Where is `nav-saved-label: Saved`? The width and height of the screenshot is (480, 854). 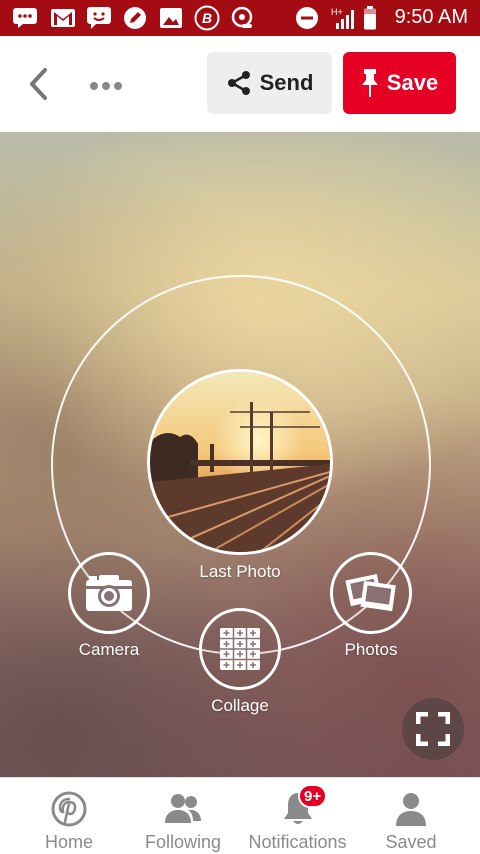 nav-saved-label: Saved is located at coordinates (411, 842).